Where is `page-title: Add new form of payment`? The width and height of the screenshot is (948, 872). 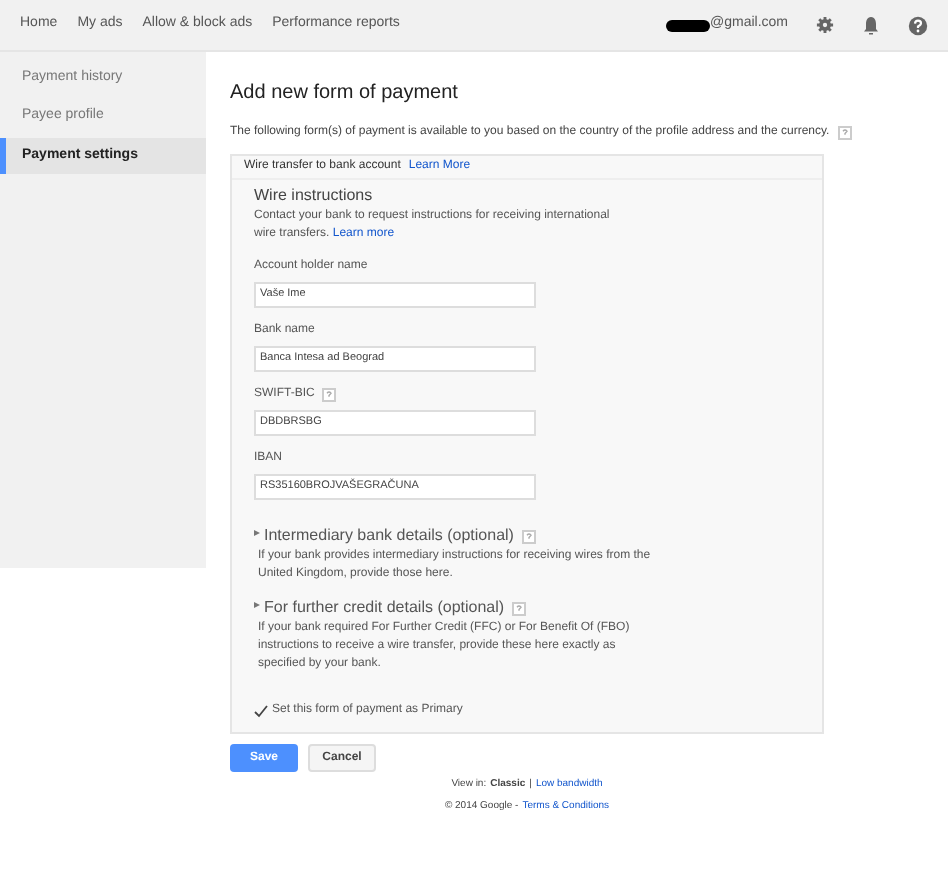
page-title: Add new form of payment is located at coordinates (345, 94).